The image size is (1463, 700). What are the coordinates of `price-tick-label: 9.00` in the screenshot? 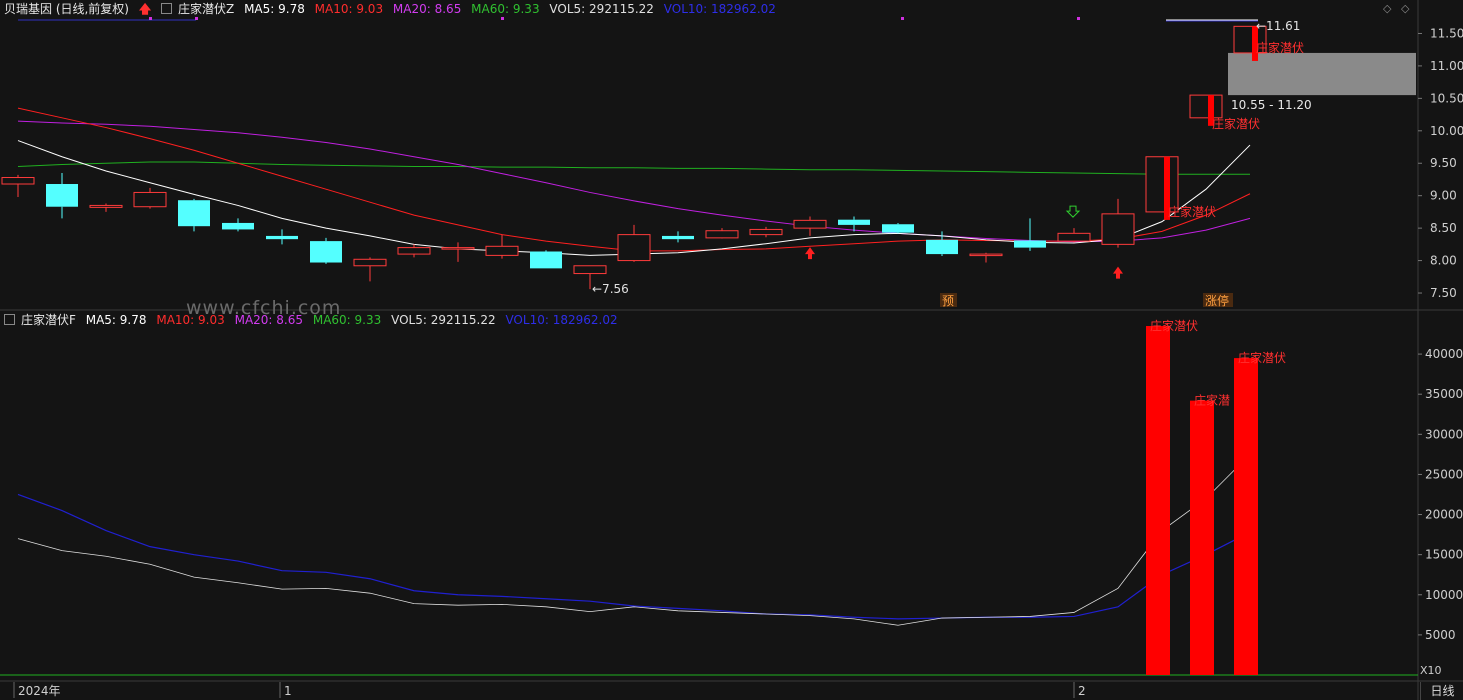 It's located at (1443, 196).